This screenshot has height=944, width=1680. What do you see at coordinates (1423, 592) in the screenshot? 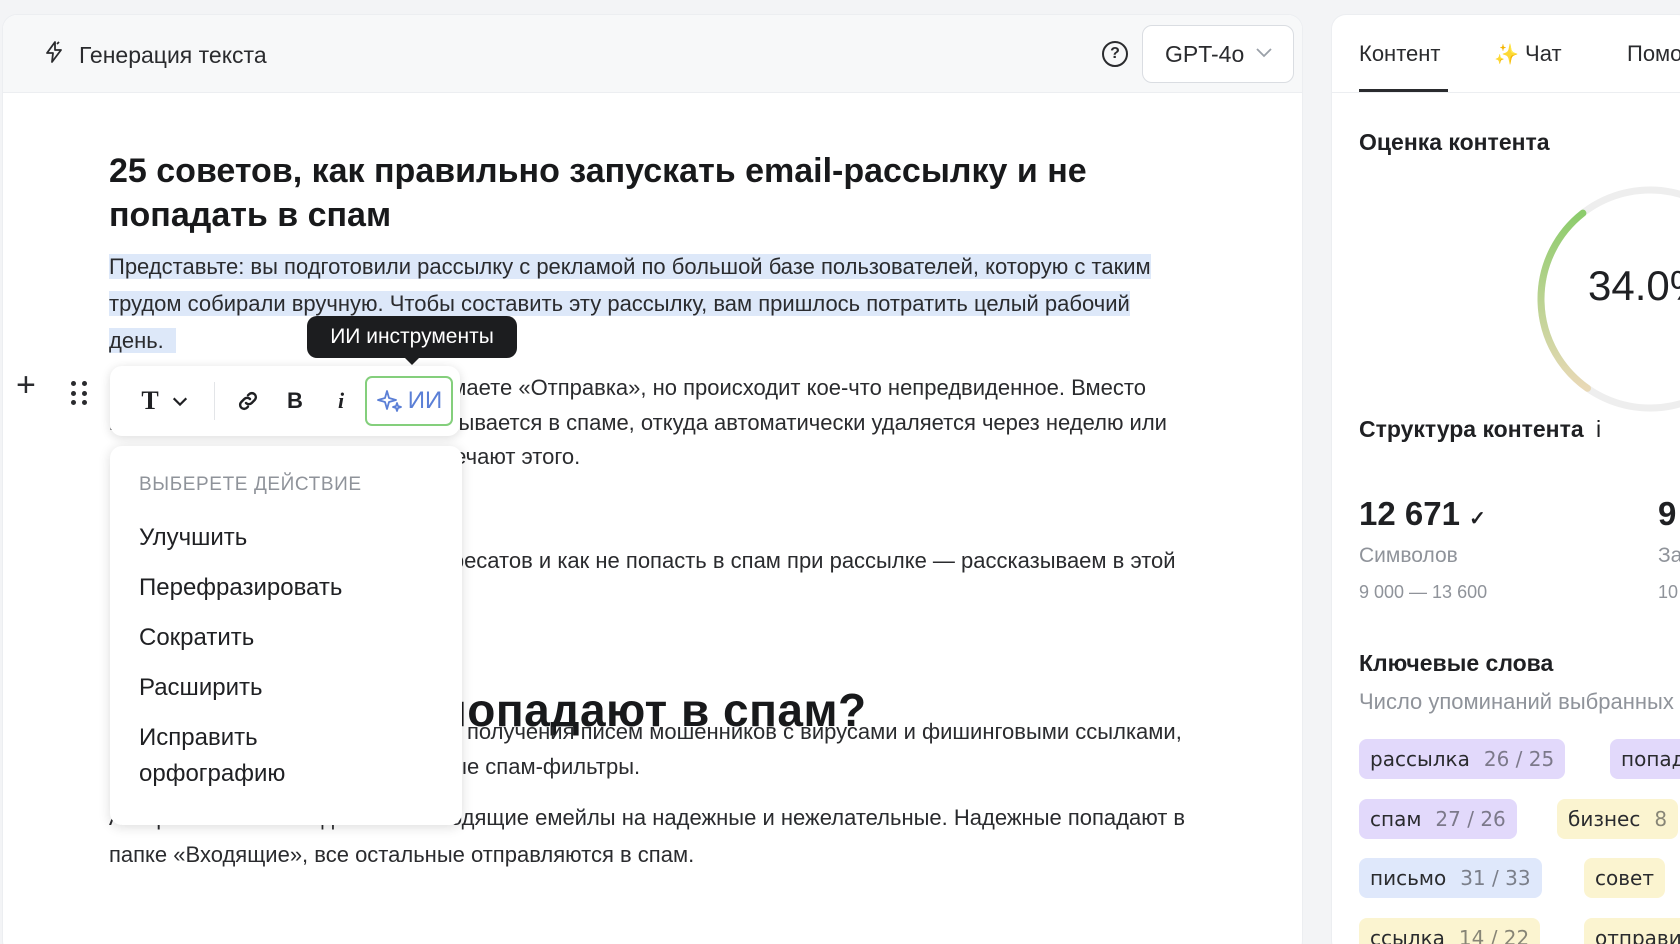
I see `stat-characters-range: 9 000 — 13 600` at bounding box center [1423, 592].